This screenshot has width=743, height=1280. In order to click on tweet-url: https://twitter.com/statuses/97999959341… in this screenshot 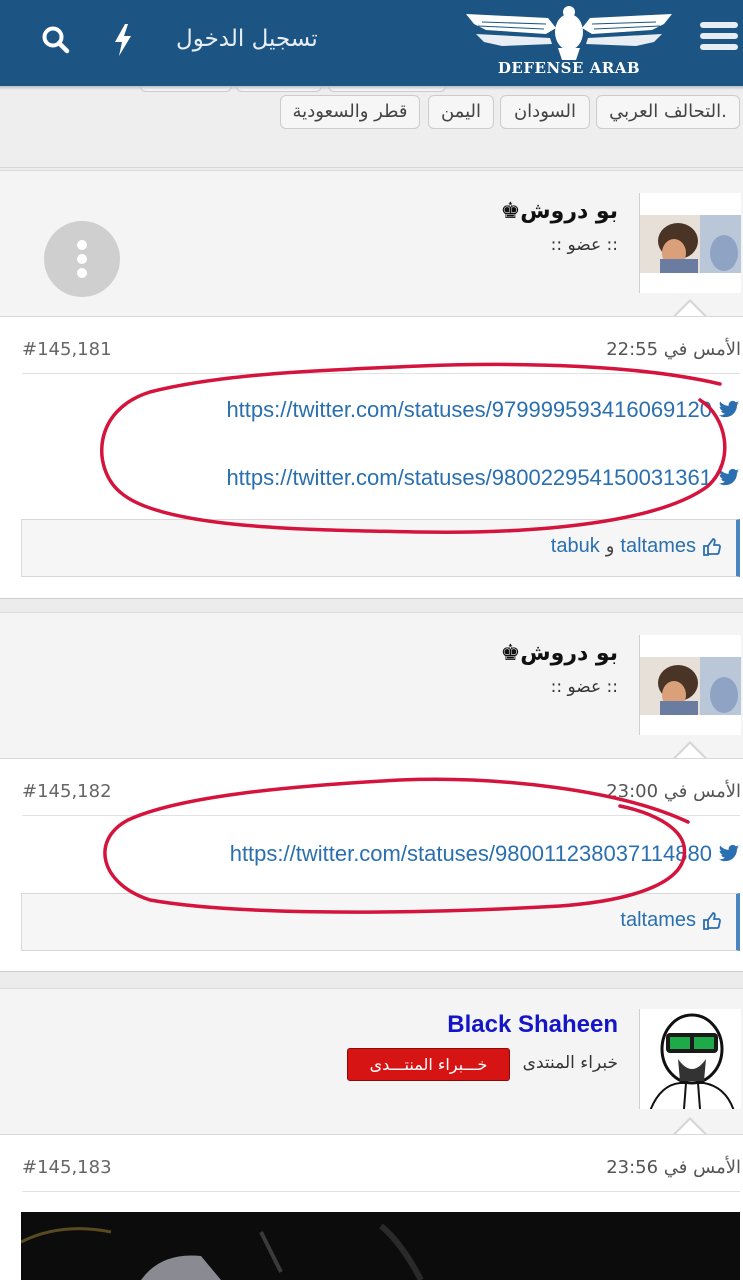, I will do `click(469, 410)`.